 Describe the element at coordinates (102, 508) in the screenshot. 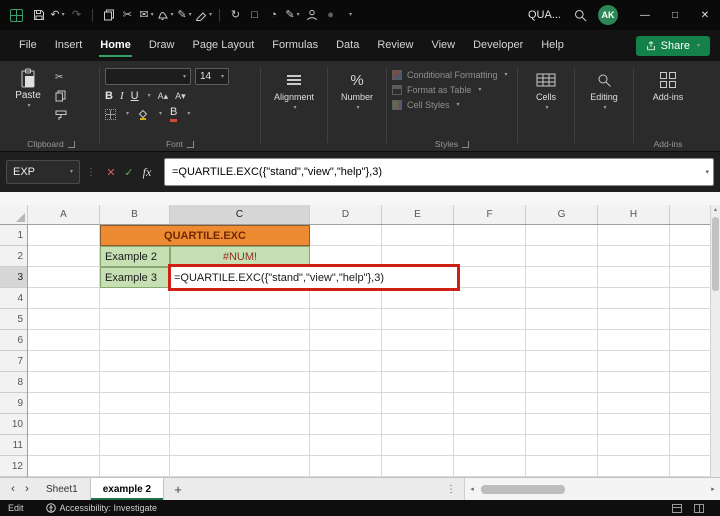

I see `accessibility-status: Accessibility: Investigate` at that location.